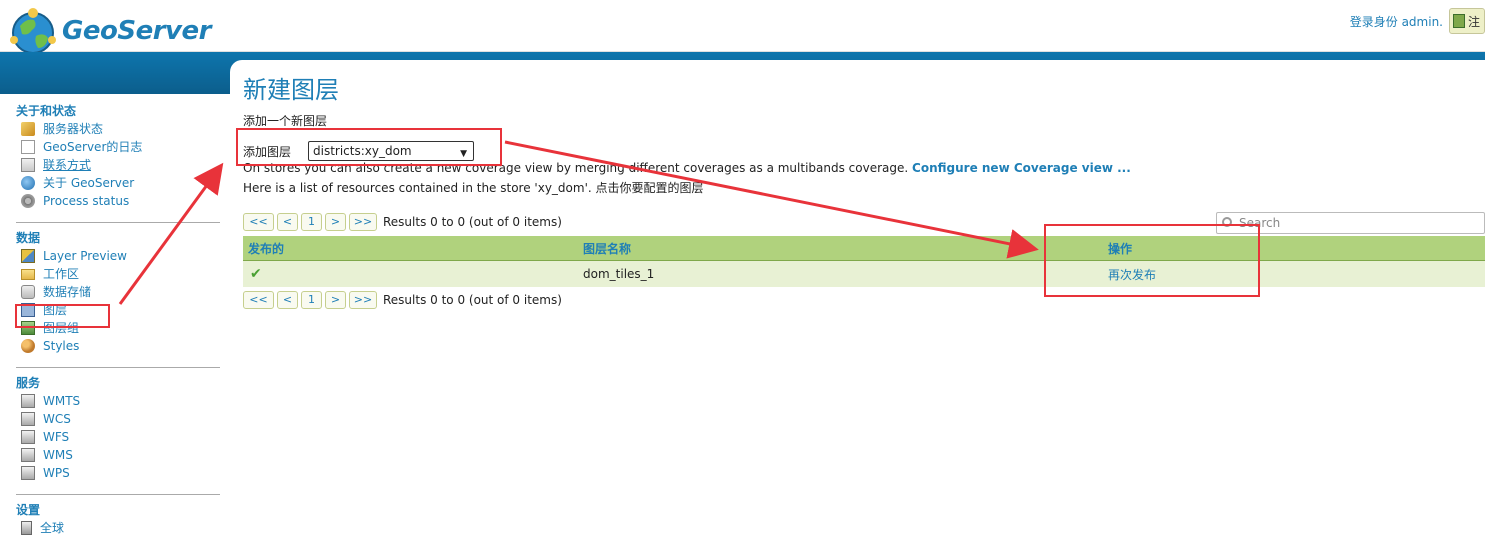 The image size is (1485, 546). I want to click on published-cell: ✔, so click(410, 274).